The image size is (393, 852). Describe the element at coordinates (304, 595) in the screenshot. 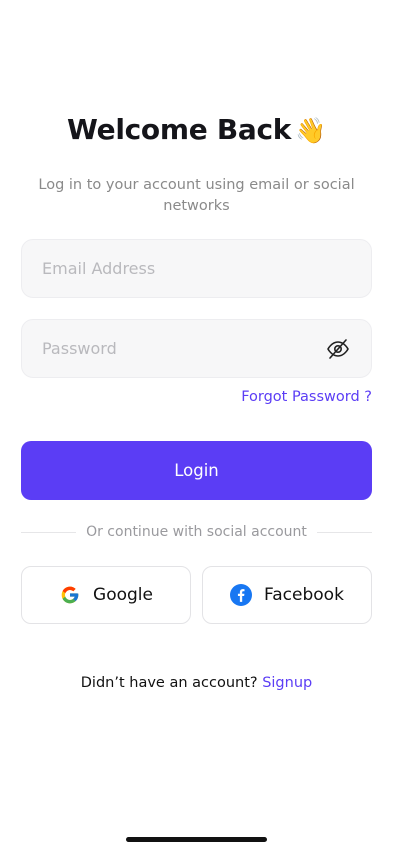

I see `facebook-label: Facebook` at that location.